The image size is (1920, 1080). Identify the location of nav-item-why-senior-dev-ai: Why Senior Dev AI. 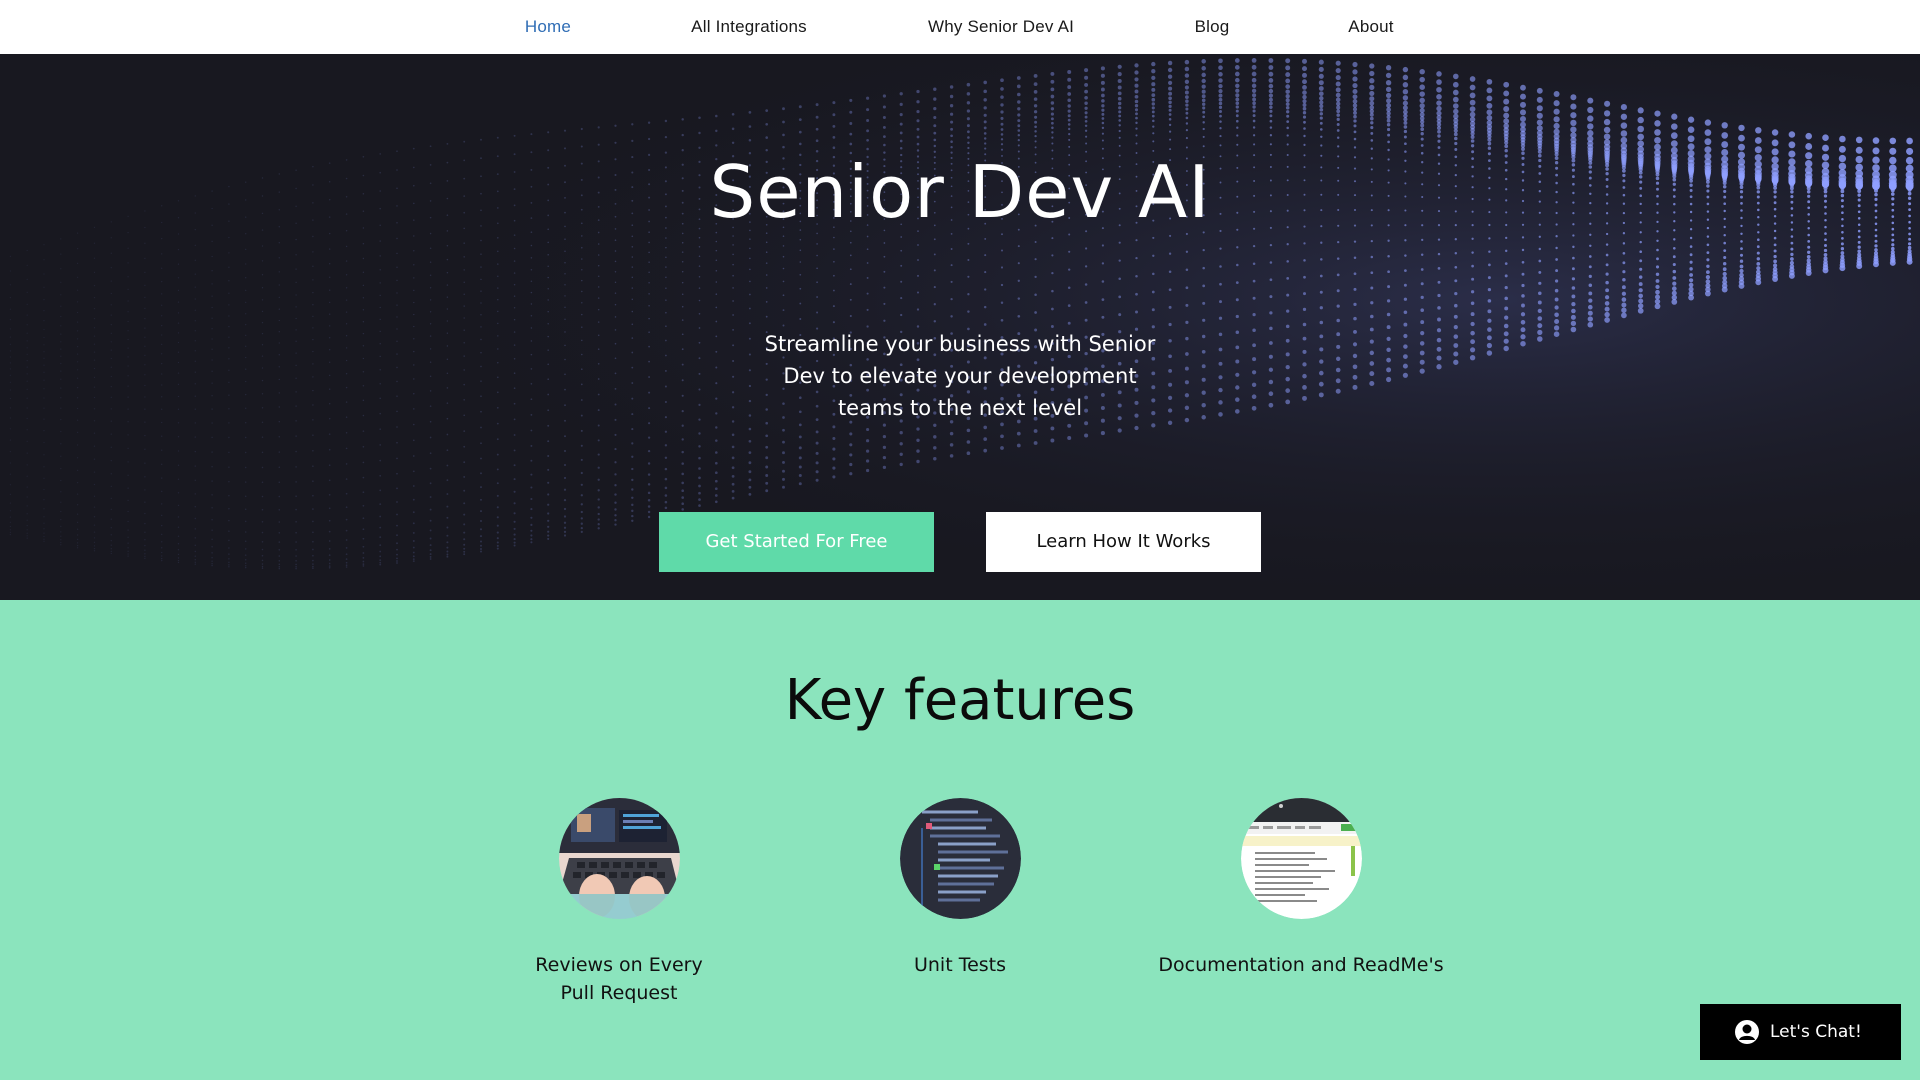
(1001, 27).